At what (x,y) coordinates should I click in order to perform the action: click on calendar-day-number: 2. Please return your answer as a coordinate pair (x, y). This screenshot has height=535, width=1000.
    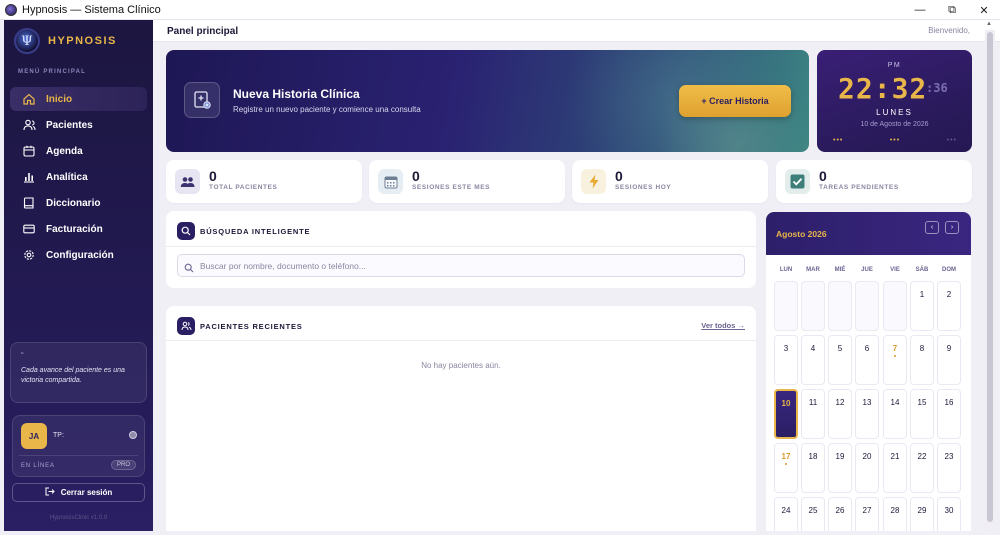
    Looking at the image, I should click on (949, 294).